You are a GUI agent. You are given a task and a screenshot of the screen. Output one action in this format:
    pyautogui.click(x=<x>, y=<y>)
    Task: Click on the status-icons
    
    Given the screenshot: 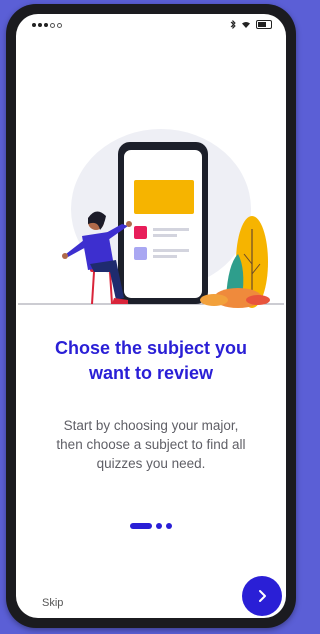 What is the action you would take?
    pyautogui.click(x=251, y=24)
    